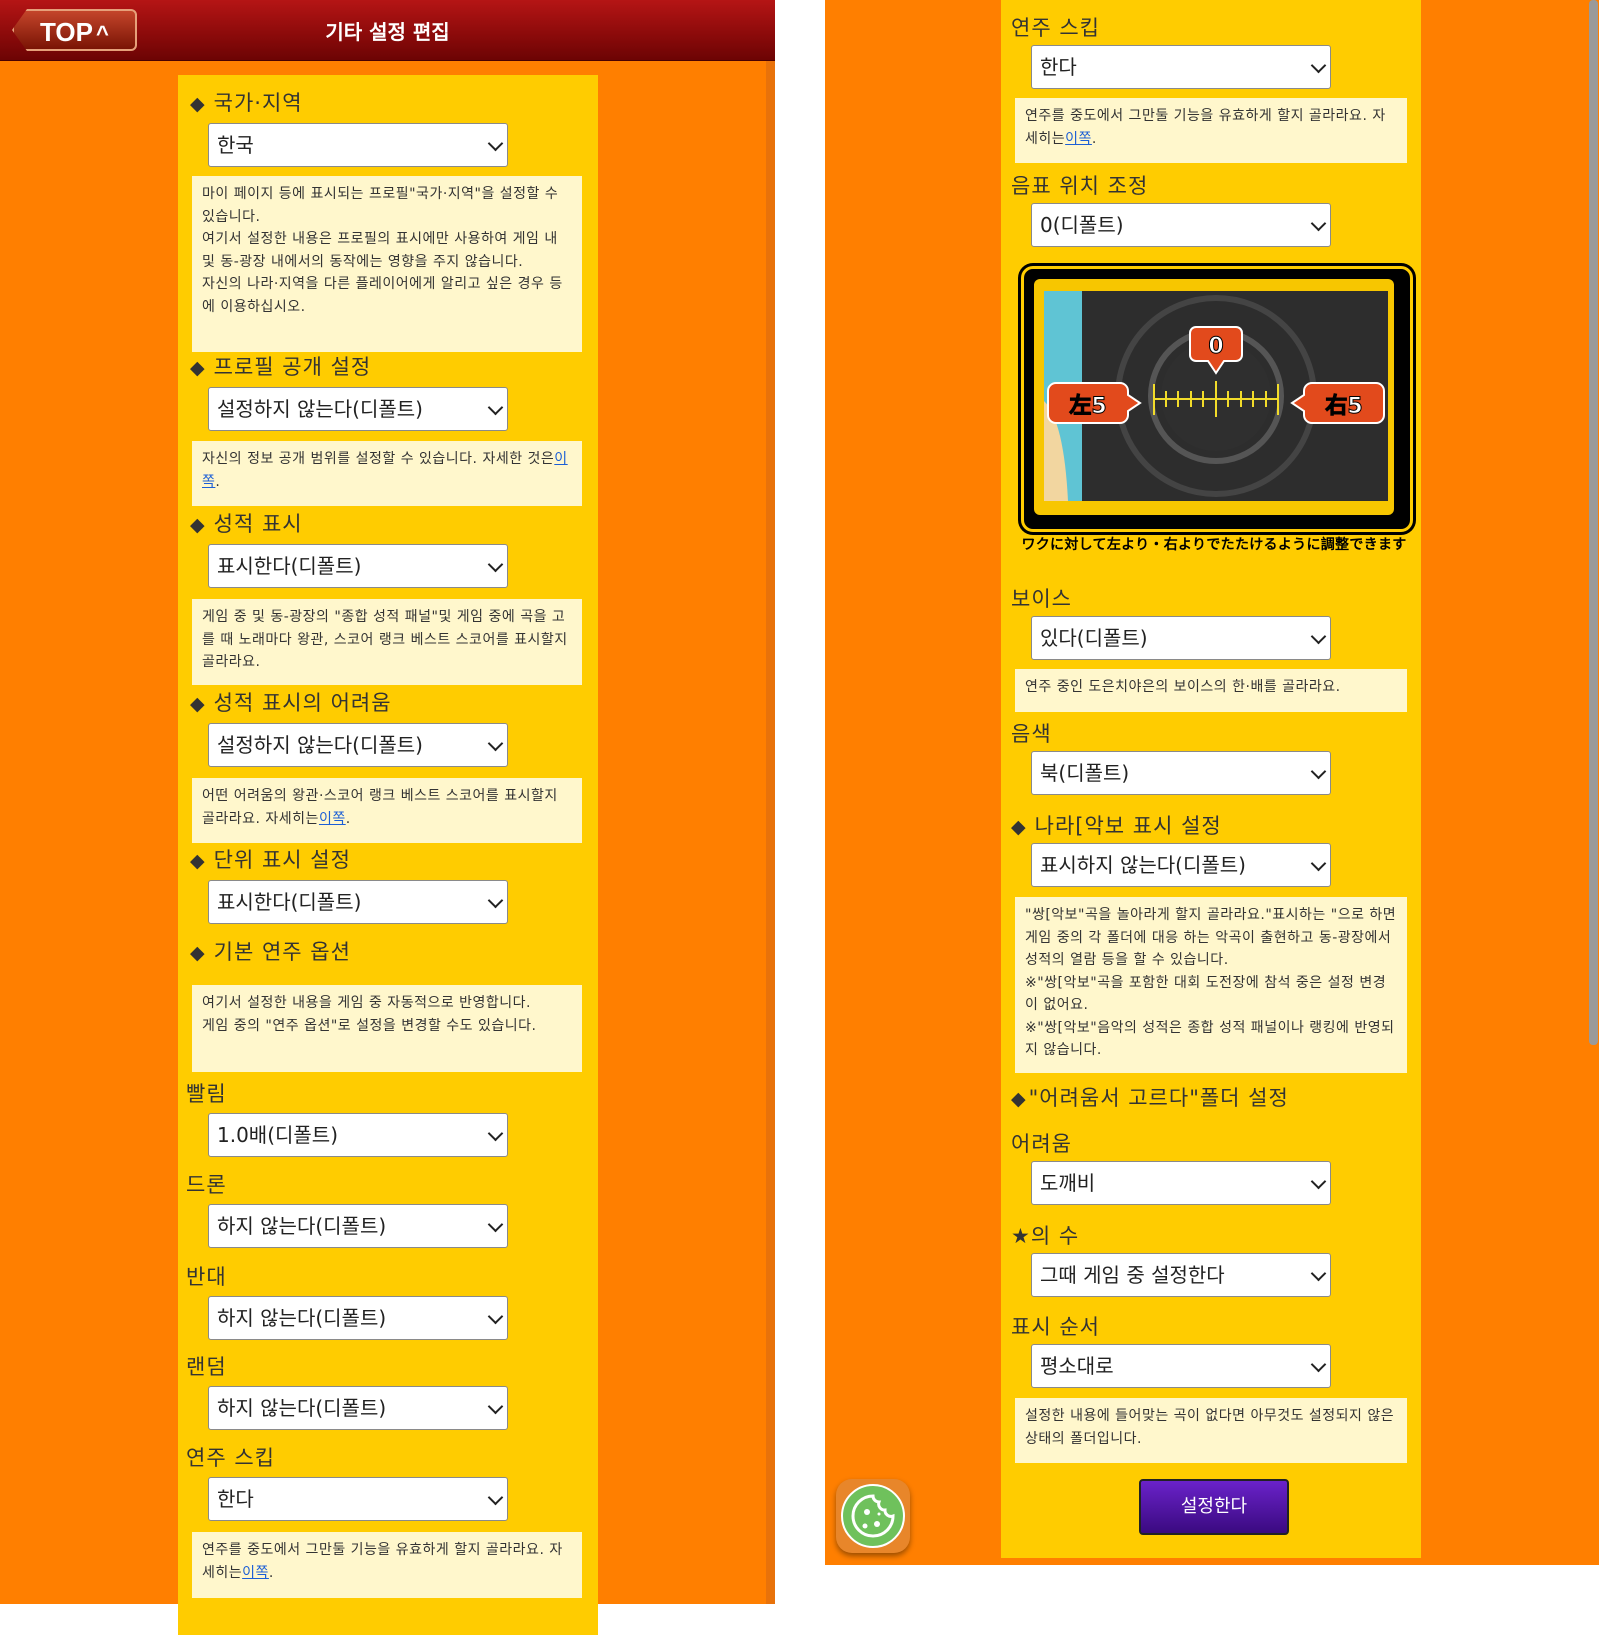  I want to click on speed-heading: 빨림, so click(206, 1094).